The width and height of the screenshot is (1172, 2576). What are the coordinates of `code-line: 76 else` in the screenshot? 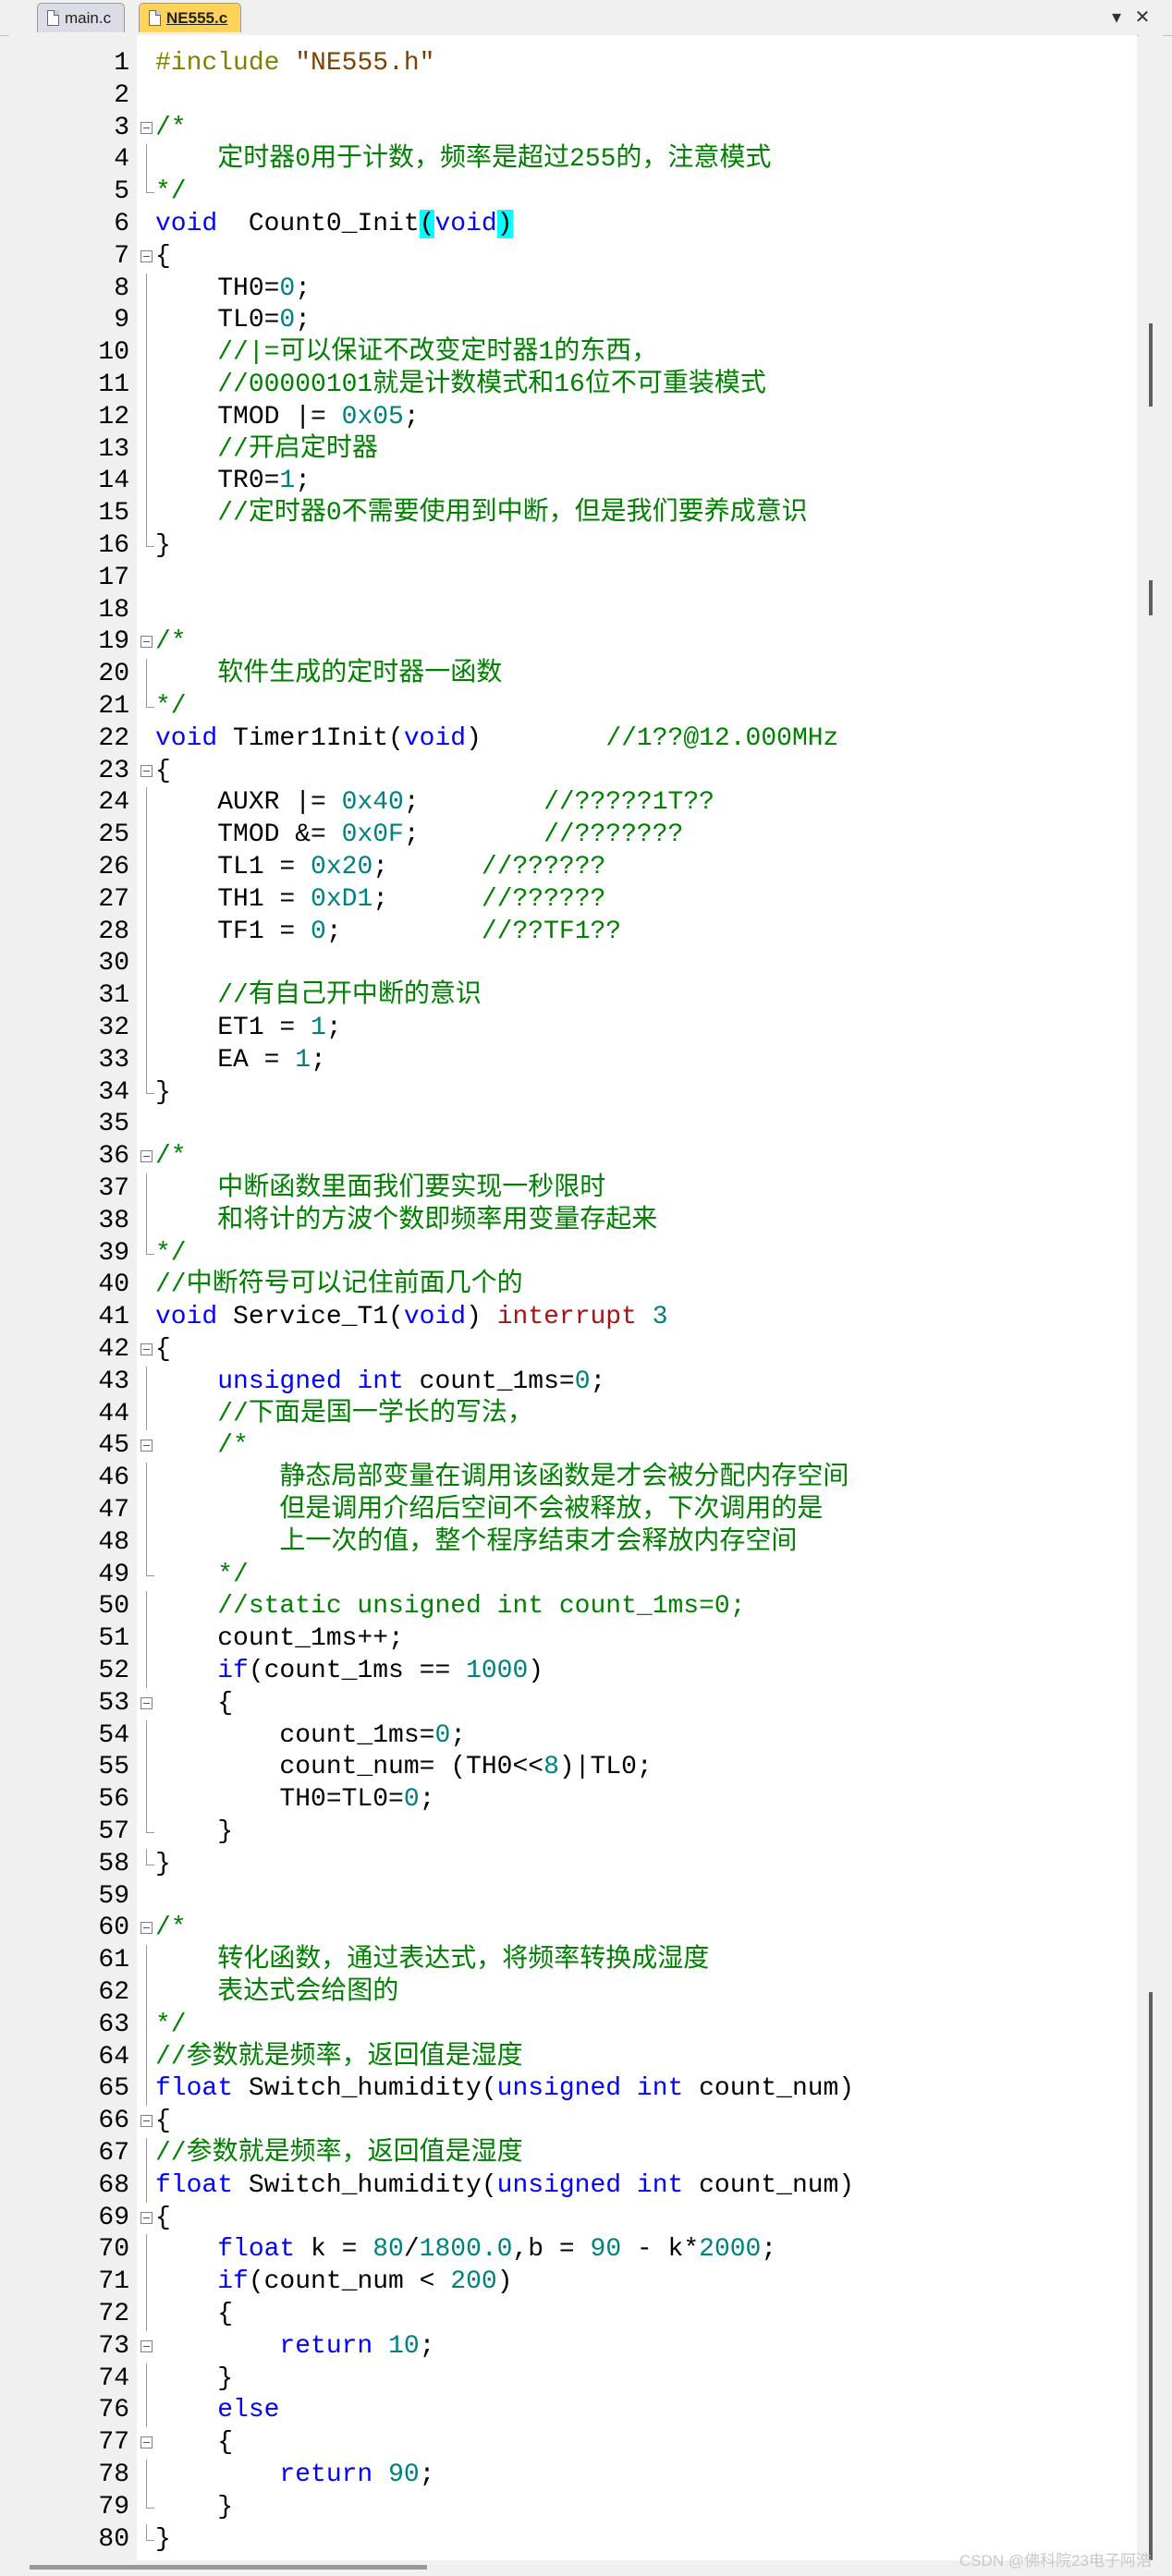 It's located at (573, 2411).